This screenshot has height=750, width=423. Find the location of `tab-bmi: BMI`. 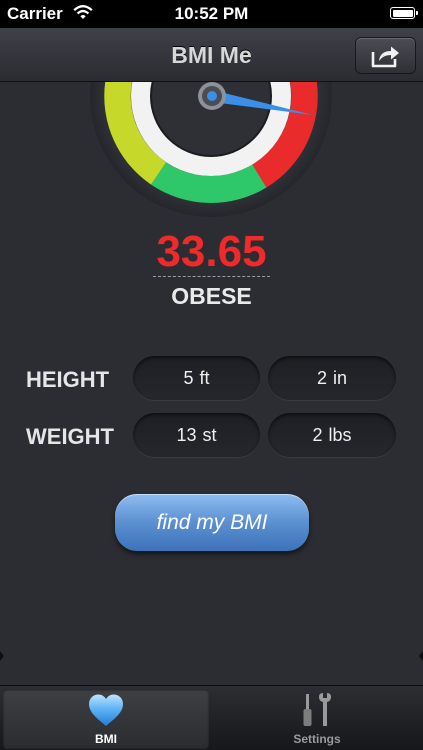

tab-bmi: BMI is located at coordinates (106, 719).